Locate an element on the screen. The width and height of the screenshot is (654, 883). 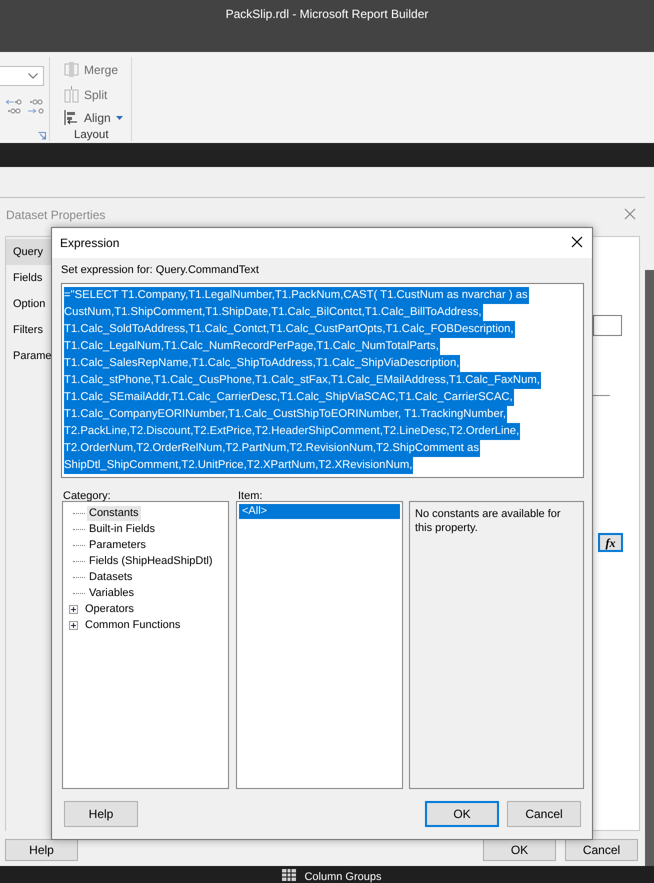
expression-text: T1.Calc_SoldToAddress,T1.Calc_Contct,T1.Calc_CustPartOpts,T1.Calc_FOBDescription, is located at coordinates (289, 329).